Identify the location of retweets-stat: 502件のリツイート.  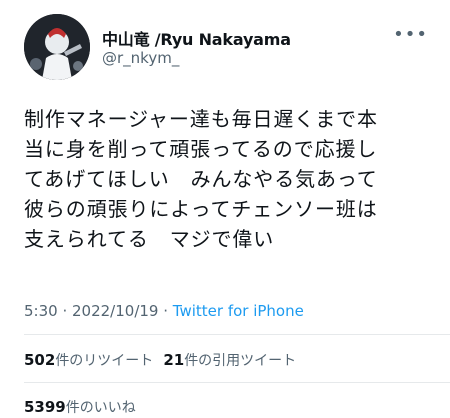
(89, 360).